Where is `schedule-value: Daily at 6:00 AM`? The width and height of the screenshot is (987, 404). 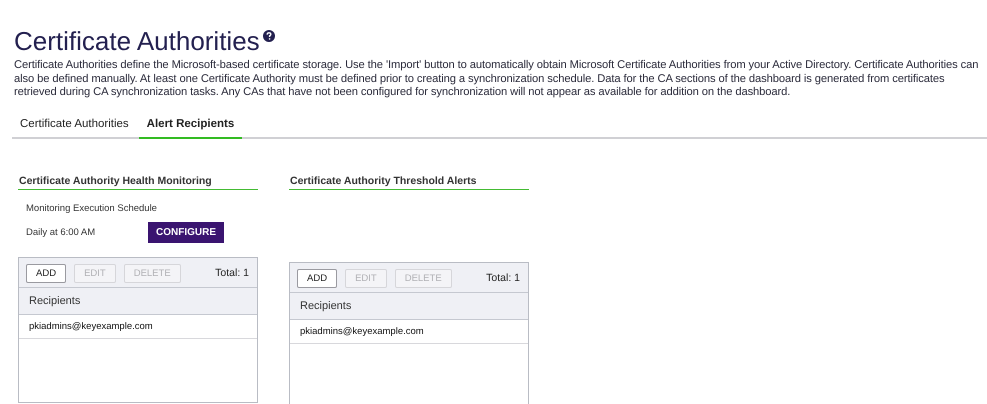
schedule-value: Daily at 6:00 AM is located at coordinates (61, 232).